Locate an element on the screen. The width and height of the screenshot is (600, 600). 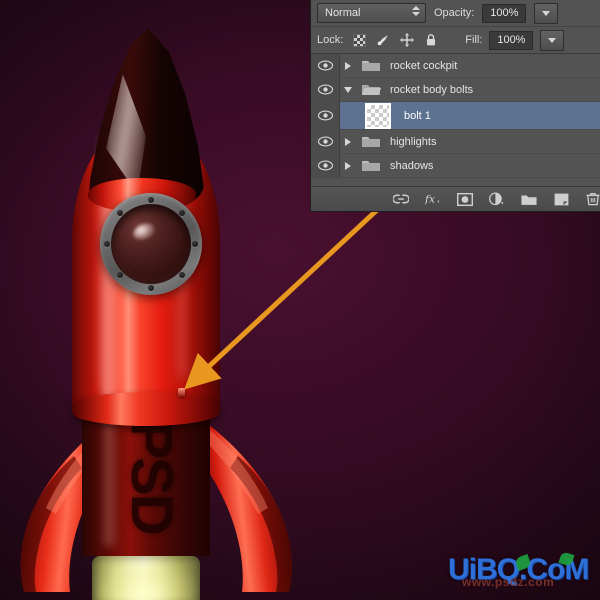
new-group-icon is located at coordinates (529, 199).